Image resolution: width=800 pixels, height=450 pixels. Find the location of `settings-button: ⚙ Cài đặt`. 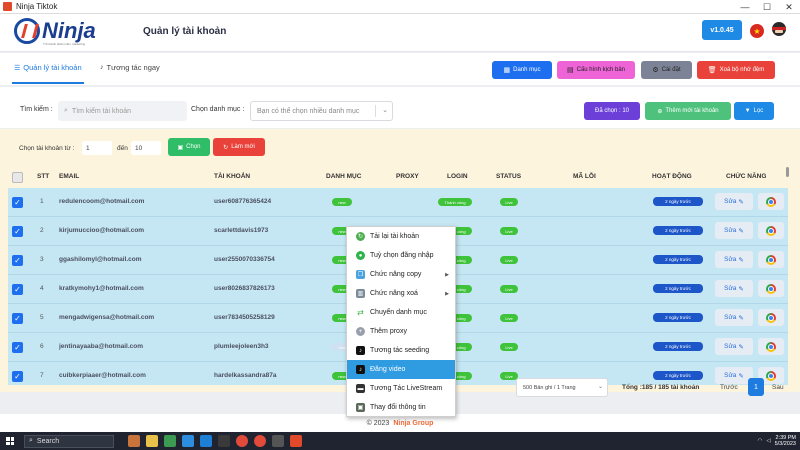

settings-button: ⚙ Cài đặt is located at coordinates (666, 70).